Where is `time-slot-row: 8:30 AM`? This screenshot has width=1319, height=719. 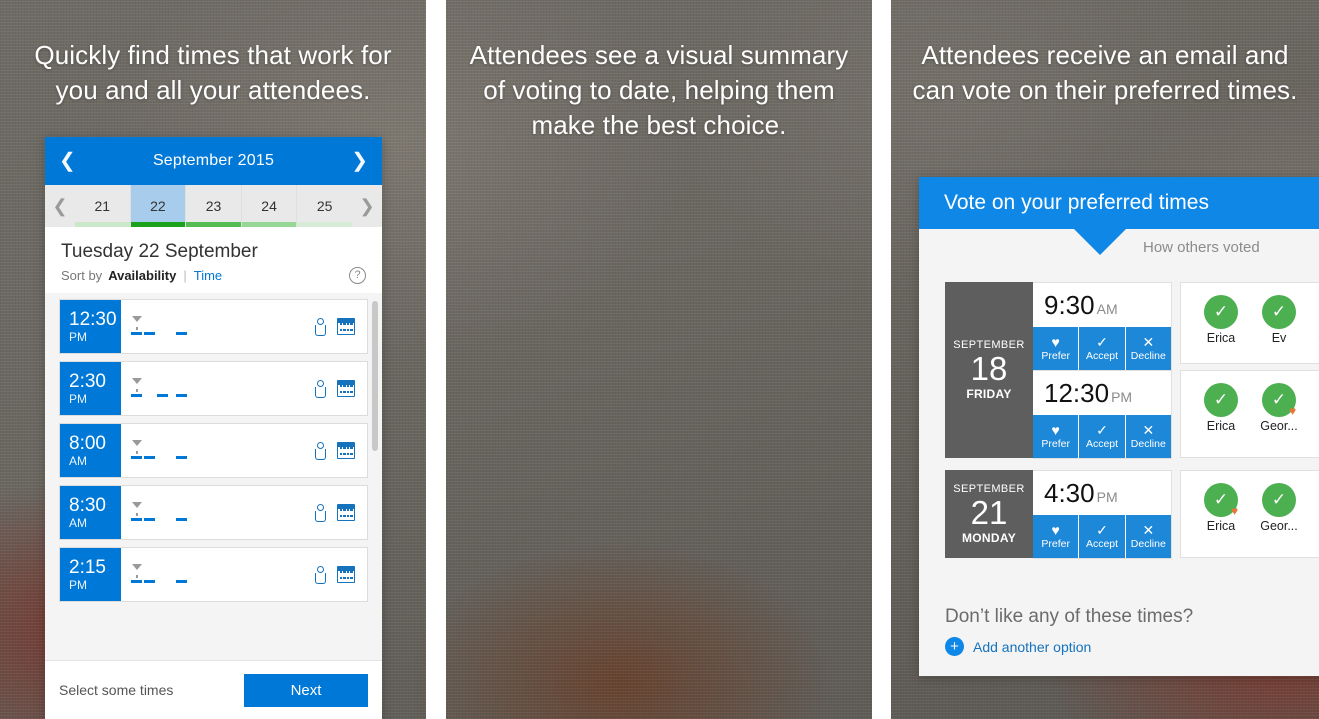
time-slot-row: 8:30 AM is located at coordinates (213, 512).